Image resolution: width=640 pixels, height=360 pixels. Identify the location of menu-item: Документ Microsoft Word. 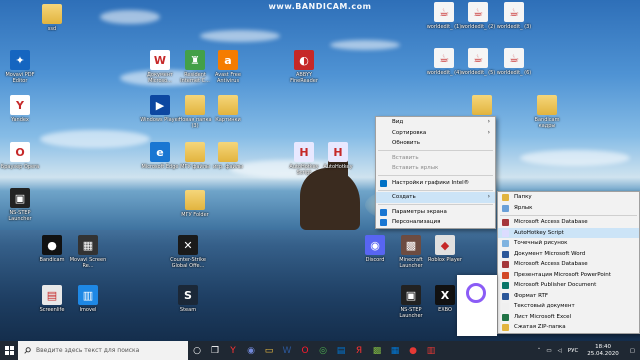
(568, 254).